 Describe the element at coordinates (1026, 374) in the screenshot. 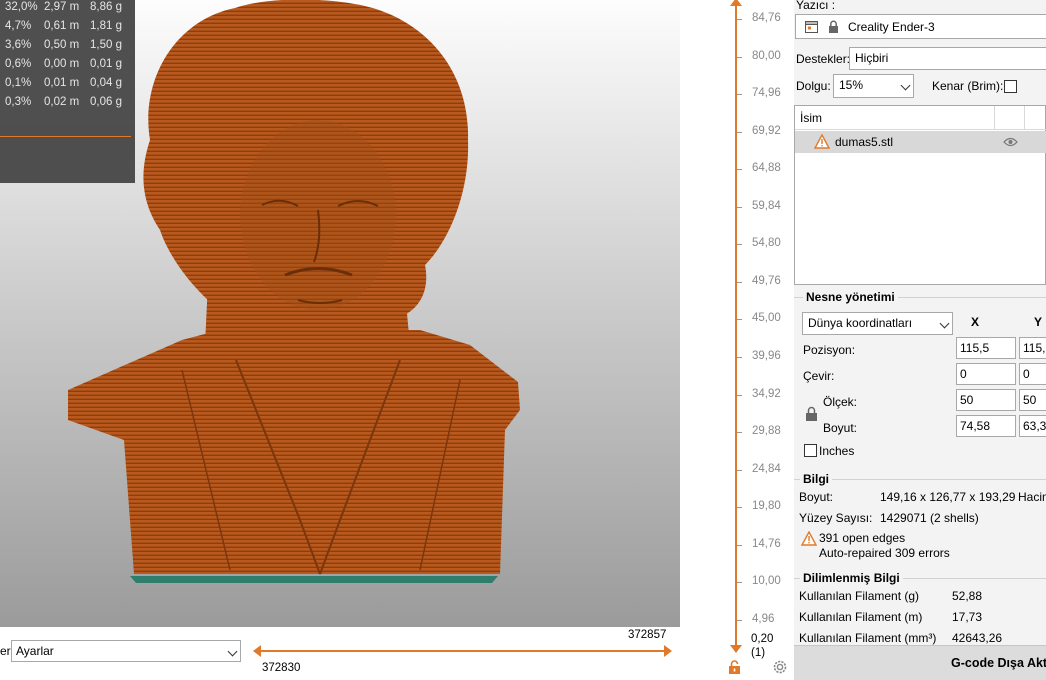

I see `rotate-y-value: 0` at that location.